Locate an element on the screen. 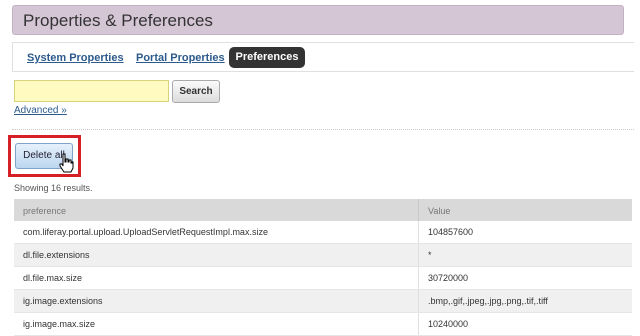  value-cell: * is located at coordinates (430, 255).